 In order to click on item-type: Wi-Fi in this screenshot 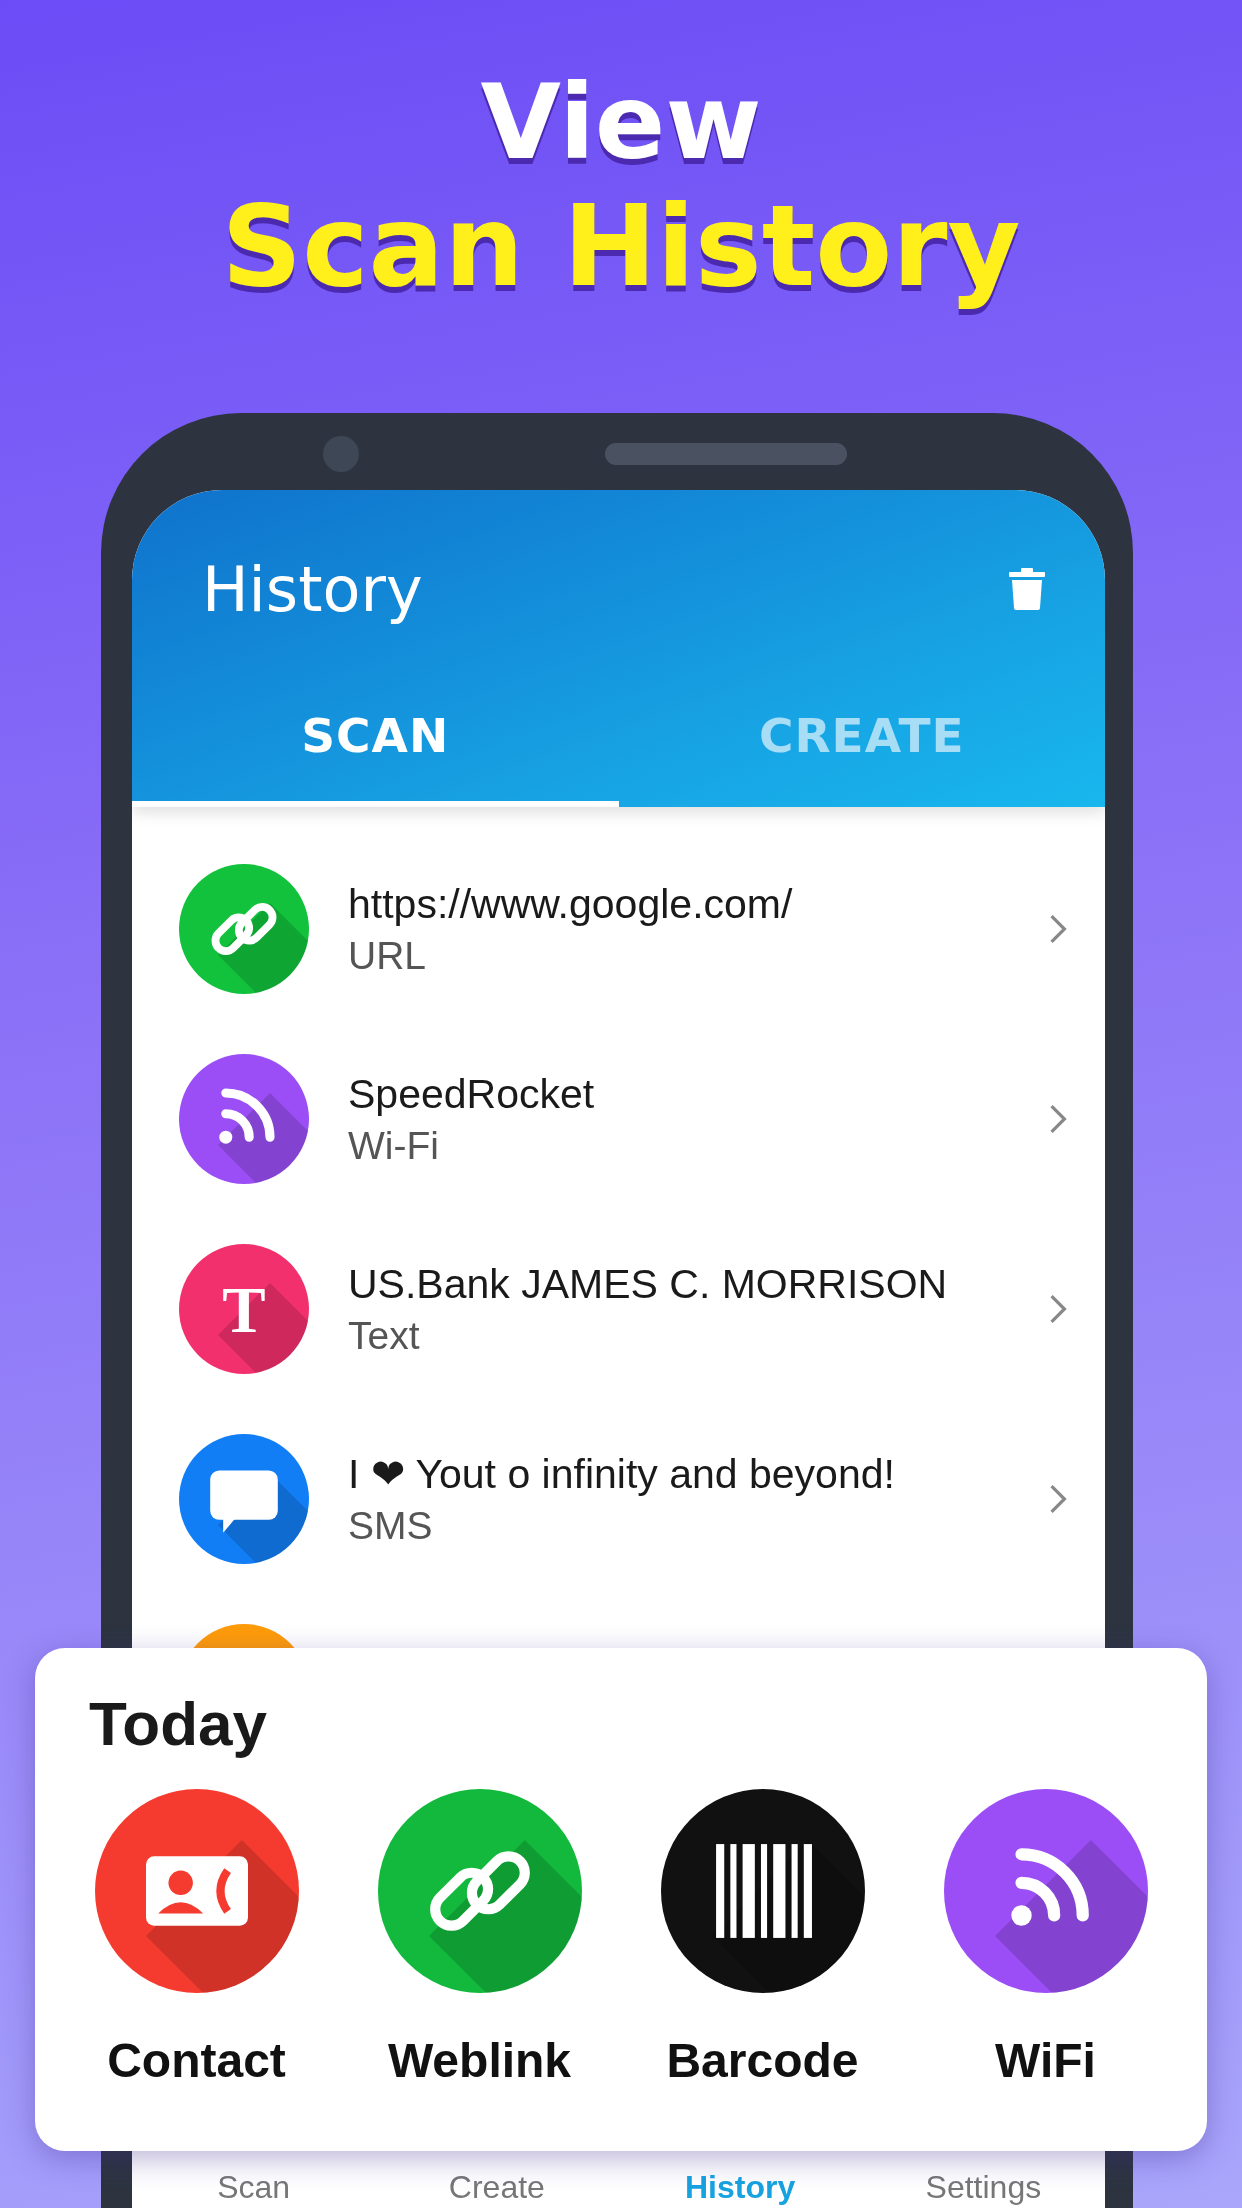, I will do `click(394, 1145)`.